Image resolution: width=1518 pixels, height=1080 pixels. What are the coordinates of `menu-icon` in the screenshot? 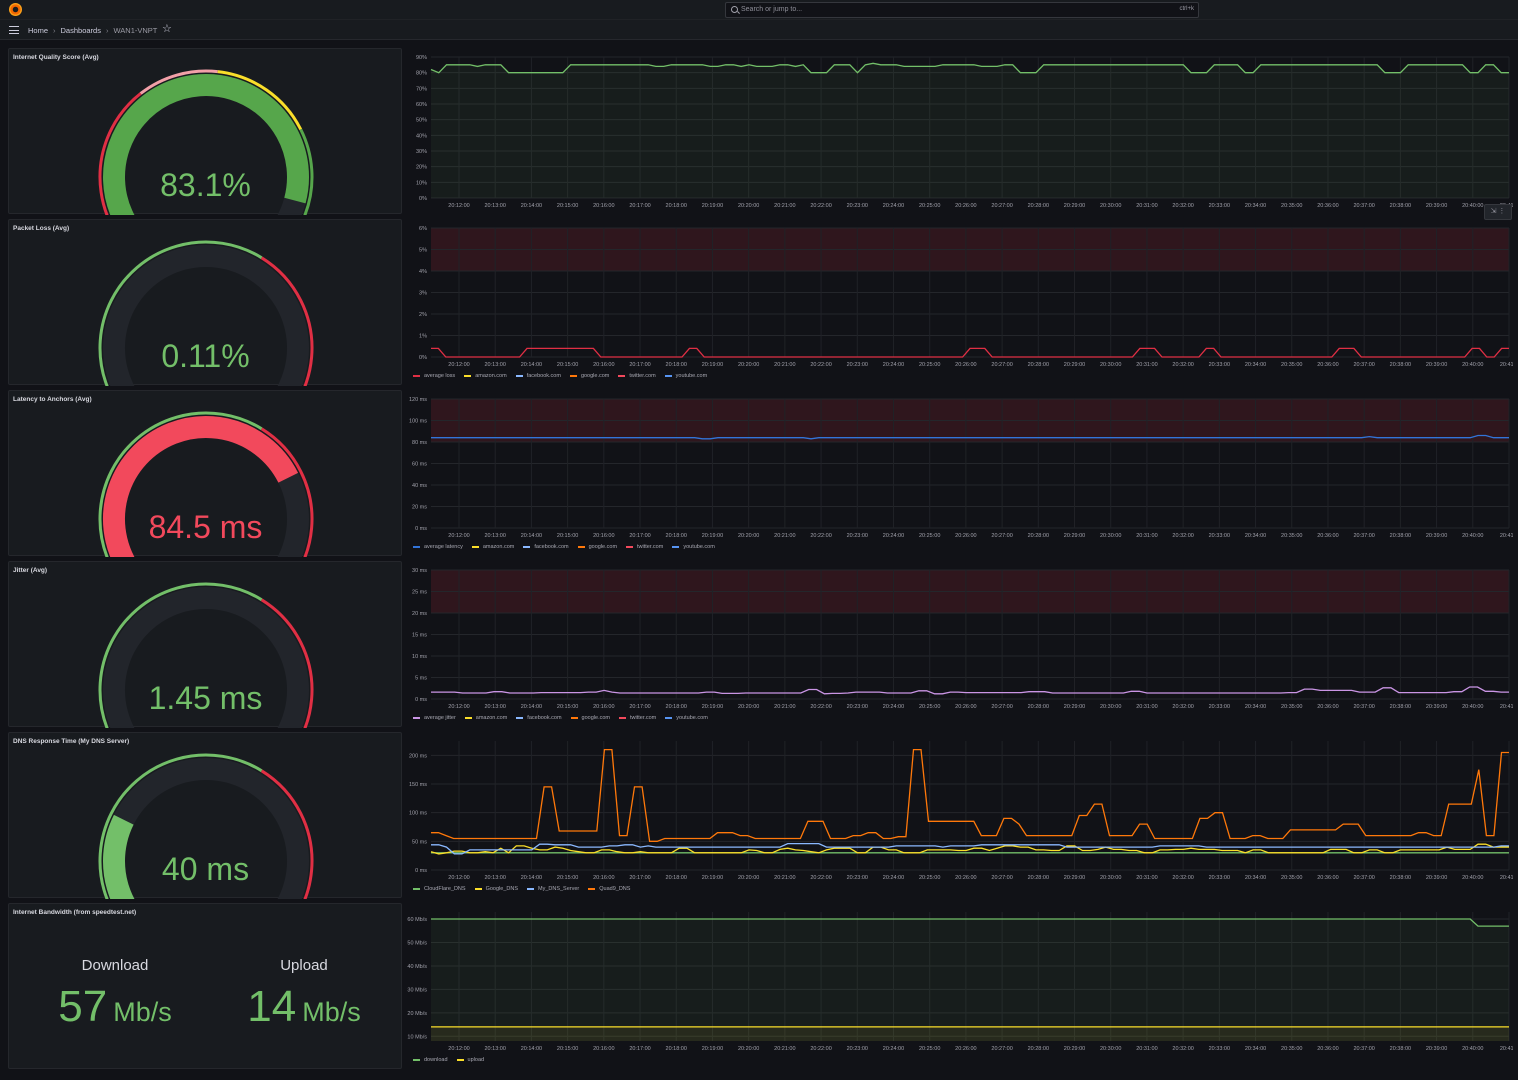 It's located at (14, 30).